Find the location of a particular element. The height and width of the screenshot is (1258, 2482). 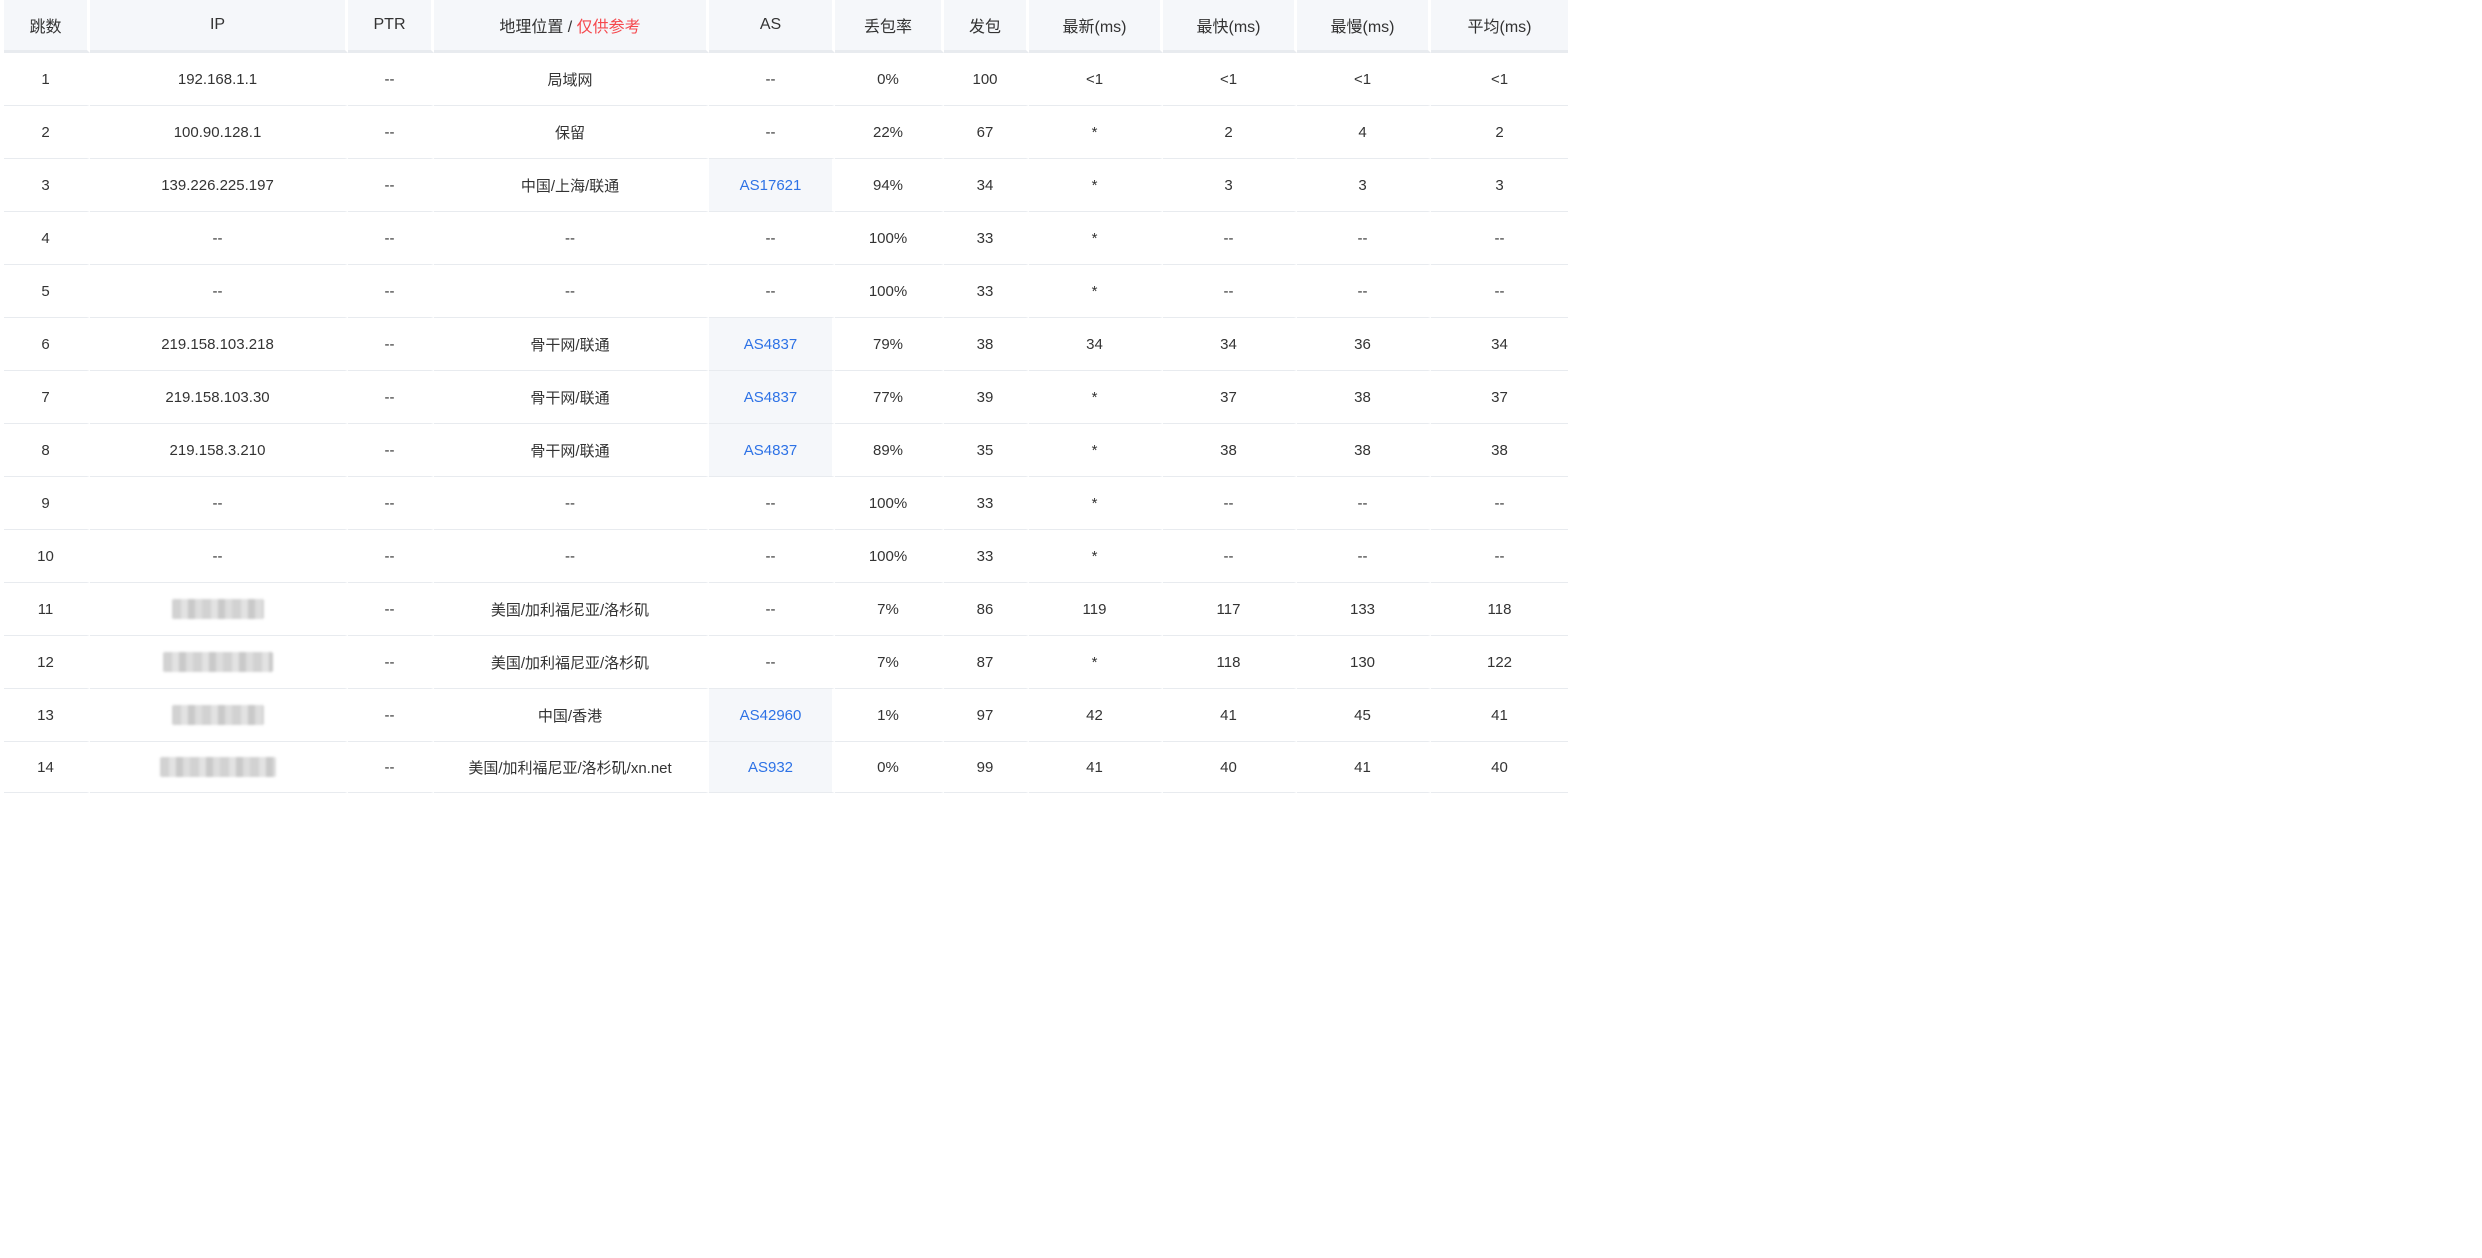

worst-cell: 36 is located at coordinates (1364, 344).